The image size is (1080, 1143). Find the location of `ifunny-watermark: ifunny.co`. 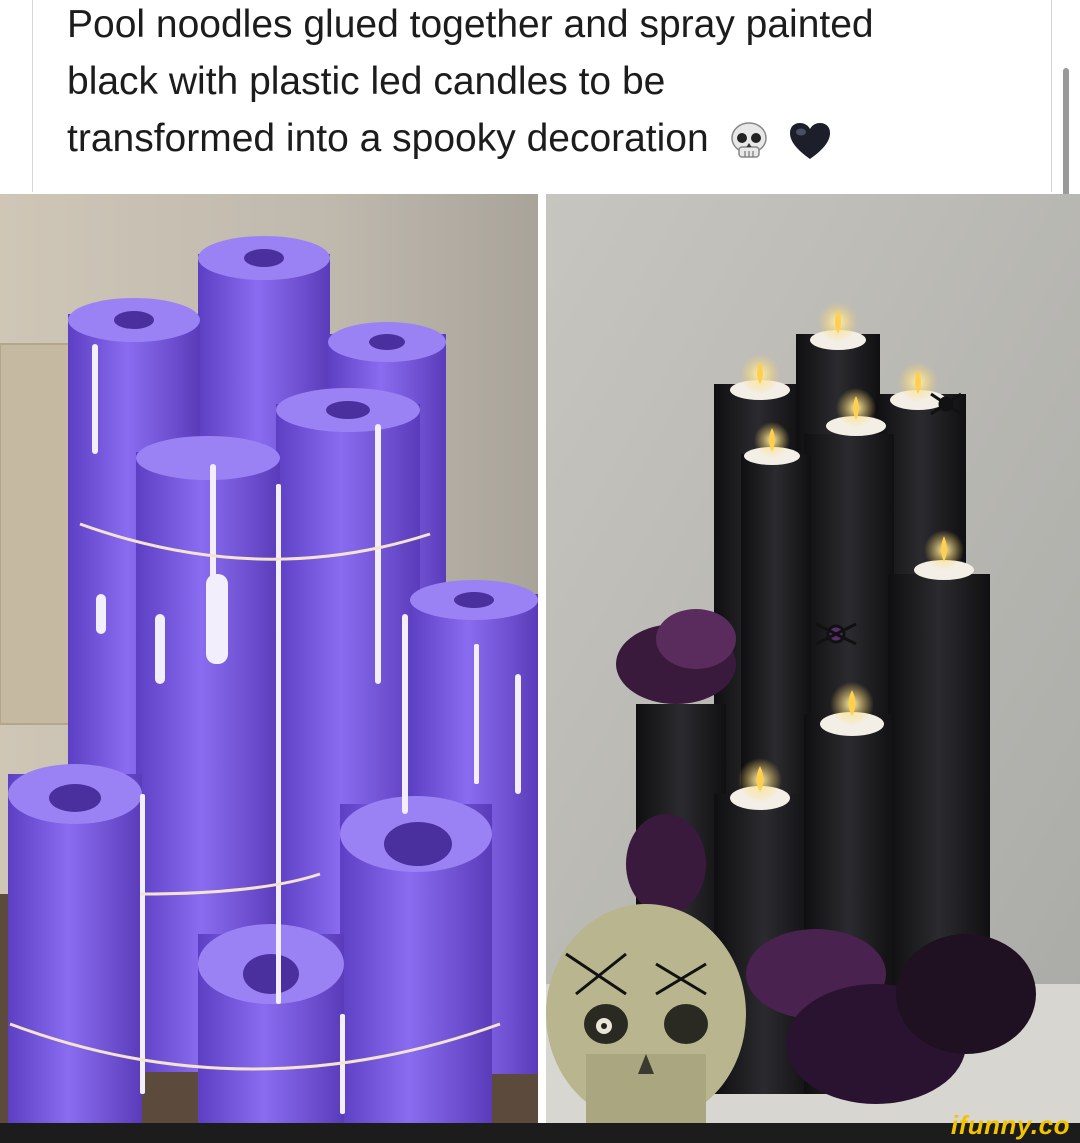

ifunny-watermark: ifunny.co is located at coordinates (1010, 1125).